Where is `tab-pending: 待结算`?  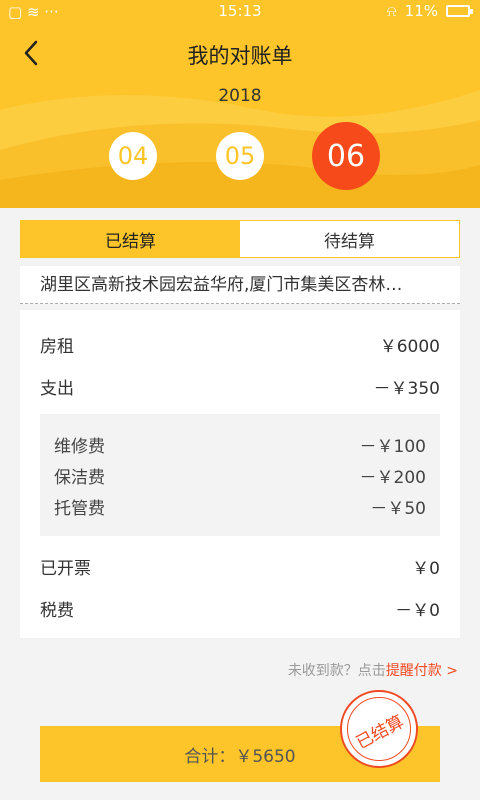
tab-pending: 待结算 is located at coordinates (349, 239).